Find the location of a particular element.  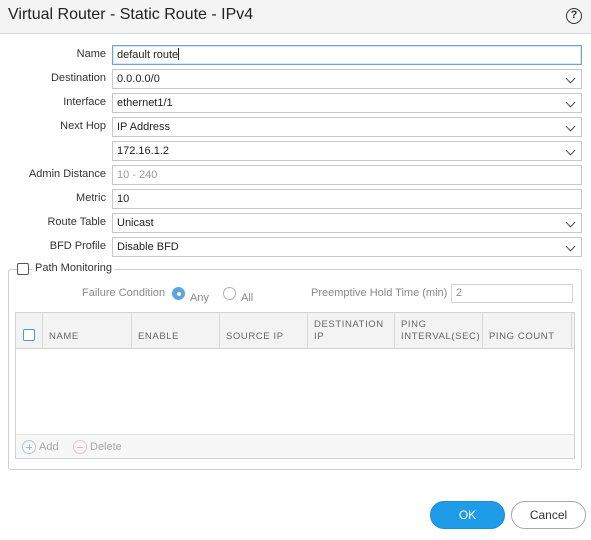

metric-value: 10 is located at coordinates (123, 199).